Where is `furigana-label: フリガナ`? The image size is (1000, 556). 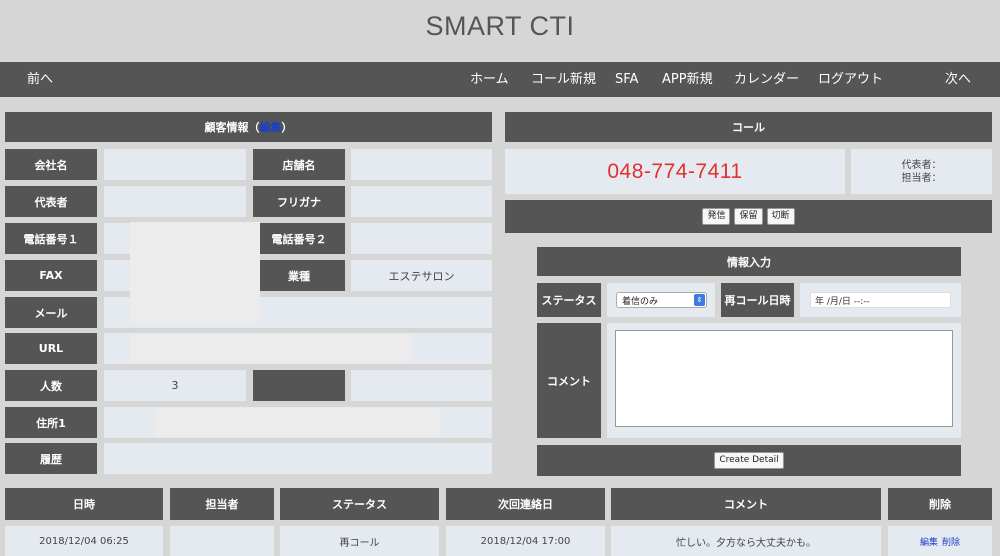
furigana-label: フリガナ is located at coordinates (299, 201).